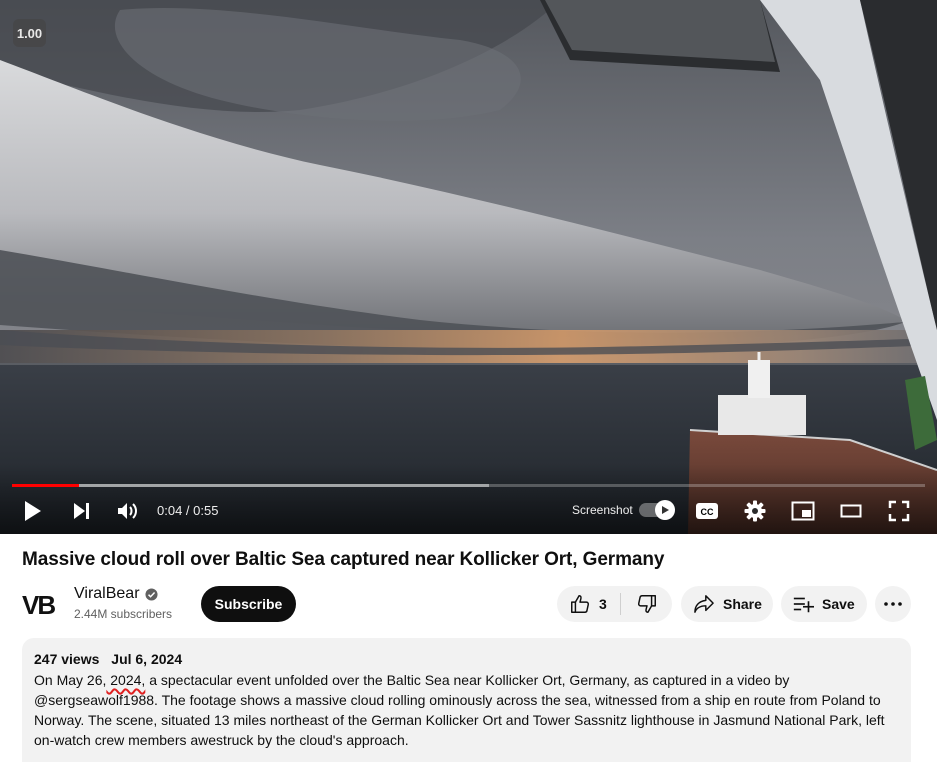  I want to click on theater-mode-icon, so click(851, 511).